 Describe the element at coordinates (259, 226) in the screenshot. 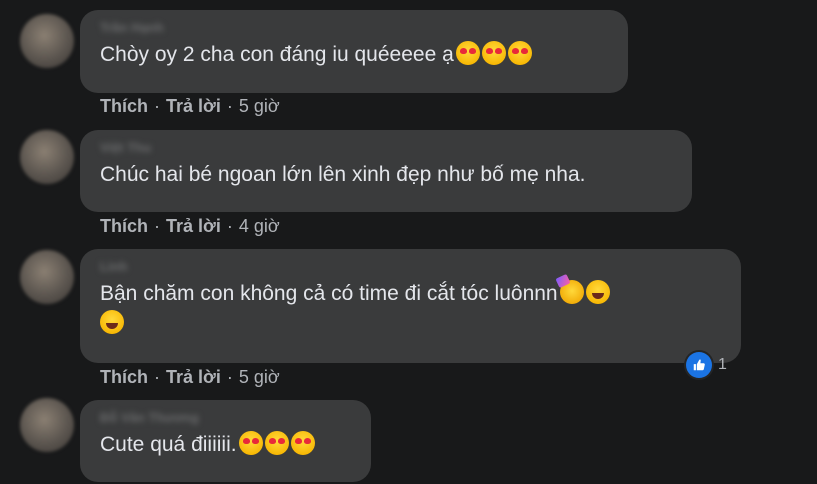

I see `comment-timestamp: 4 giờ` at that location.